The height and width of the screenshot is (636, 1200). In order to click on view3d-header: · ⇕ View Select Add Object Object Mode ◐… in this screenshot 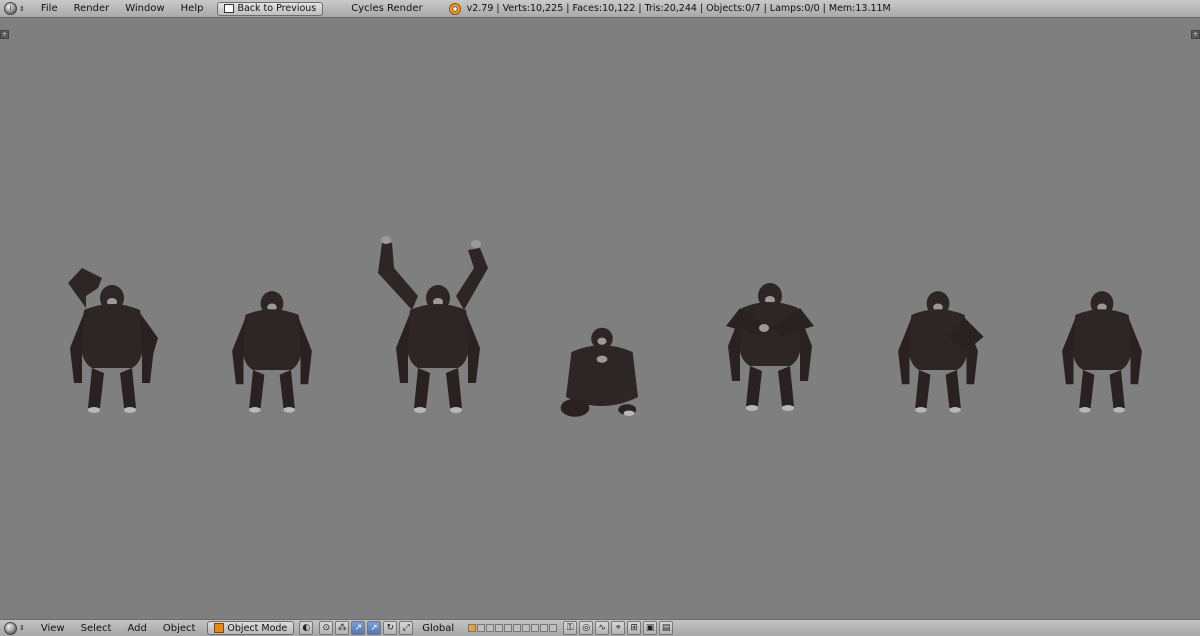, I will do `click(600, 627)`.